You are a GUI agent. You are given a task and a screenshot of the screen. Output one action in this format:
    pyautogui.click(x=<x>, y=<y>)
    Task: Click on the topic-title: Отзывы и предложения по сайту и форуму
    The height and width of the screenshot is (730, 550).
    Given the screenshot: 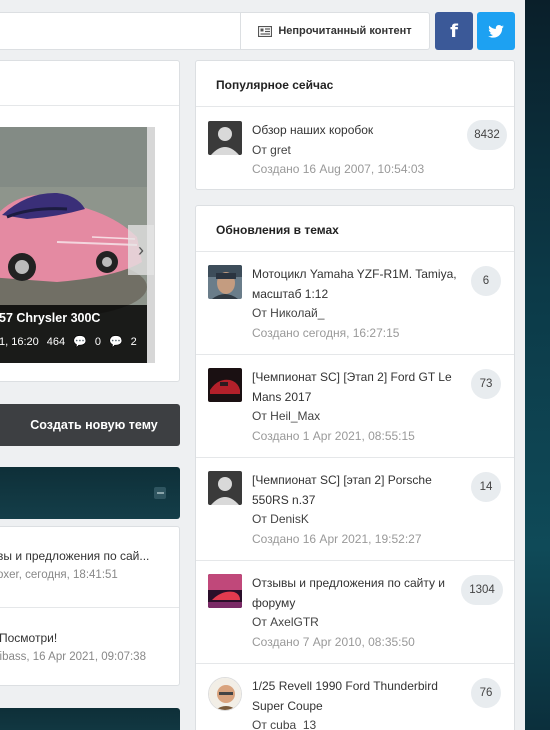 What is the action you would take?
    pyautogui.click(x=357, y=593)
    